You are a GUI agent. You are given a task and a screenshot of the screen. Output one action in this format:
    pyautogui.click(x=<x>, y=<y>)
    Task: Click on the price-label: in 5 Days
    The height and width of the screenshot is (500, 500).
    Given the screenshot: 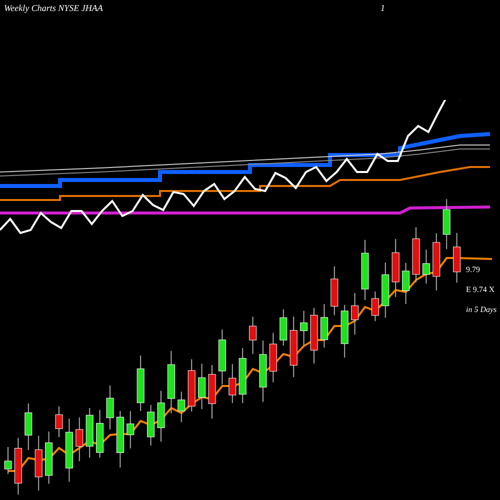 What is the action you would take?
    pyautogui.click(x=481, y=310)
    